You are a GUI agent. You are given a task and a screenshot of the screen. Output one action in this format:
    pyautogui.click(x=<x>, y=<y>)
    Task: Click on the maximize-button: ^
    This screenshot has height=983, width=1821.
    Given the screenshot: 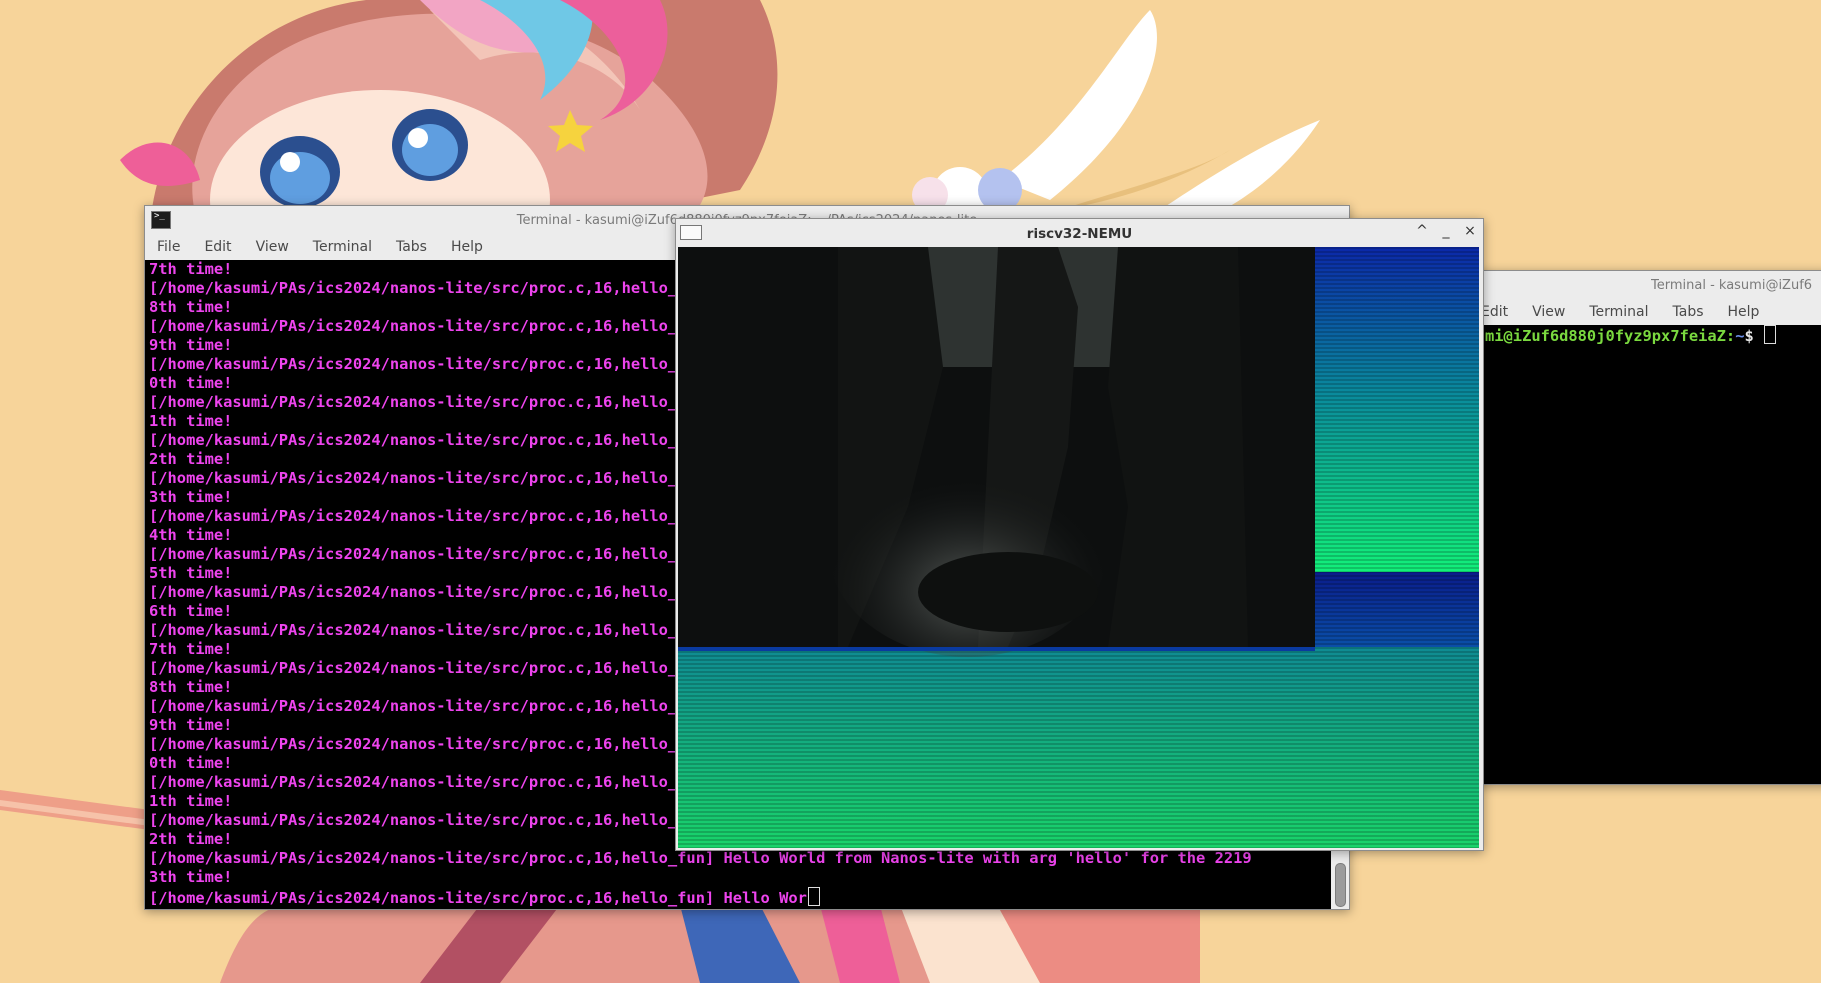 What is the action you would take?
    pyautogui.click(x=1422, y=231)
    